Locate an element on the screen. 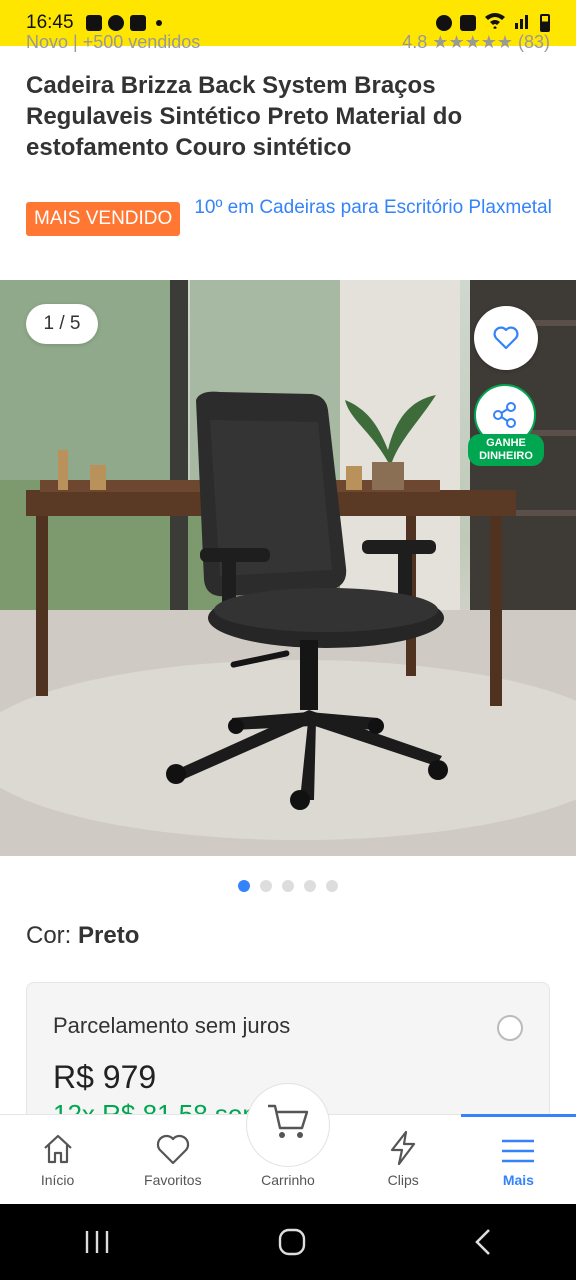  color-value: Preto is located at coordinates (109, 935).